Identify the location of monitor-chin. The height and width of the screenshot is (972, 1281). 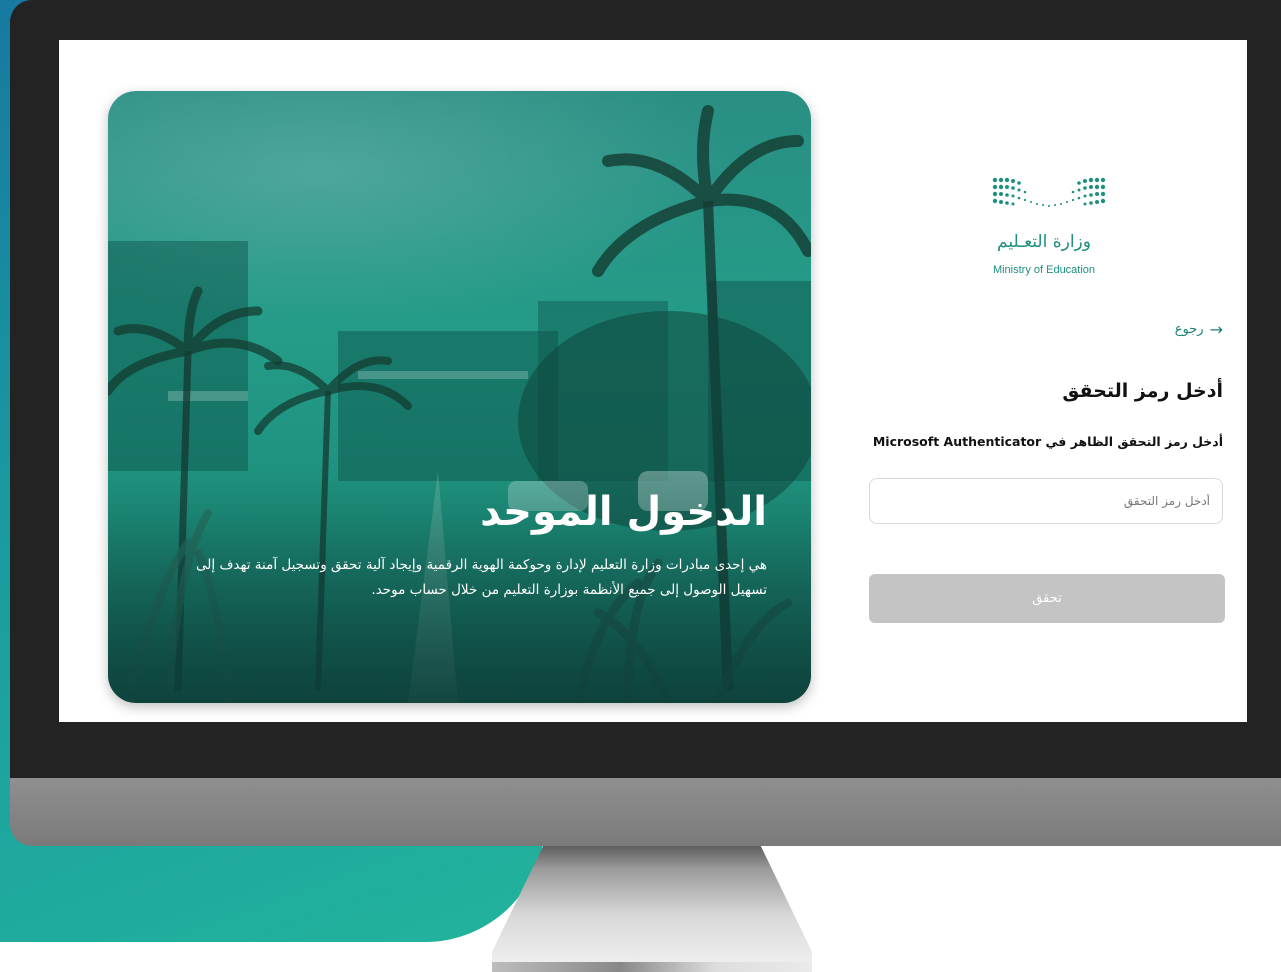
(645, 812).